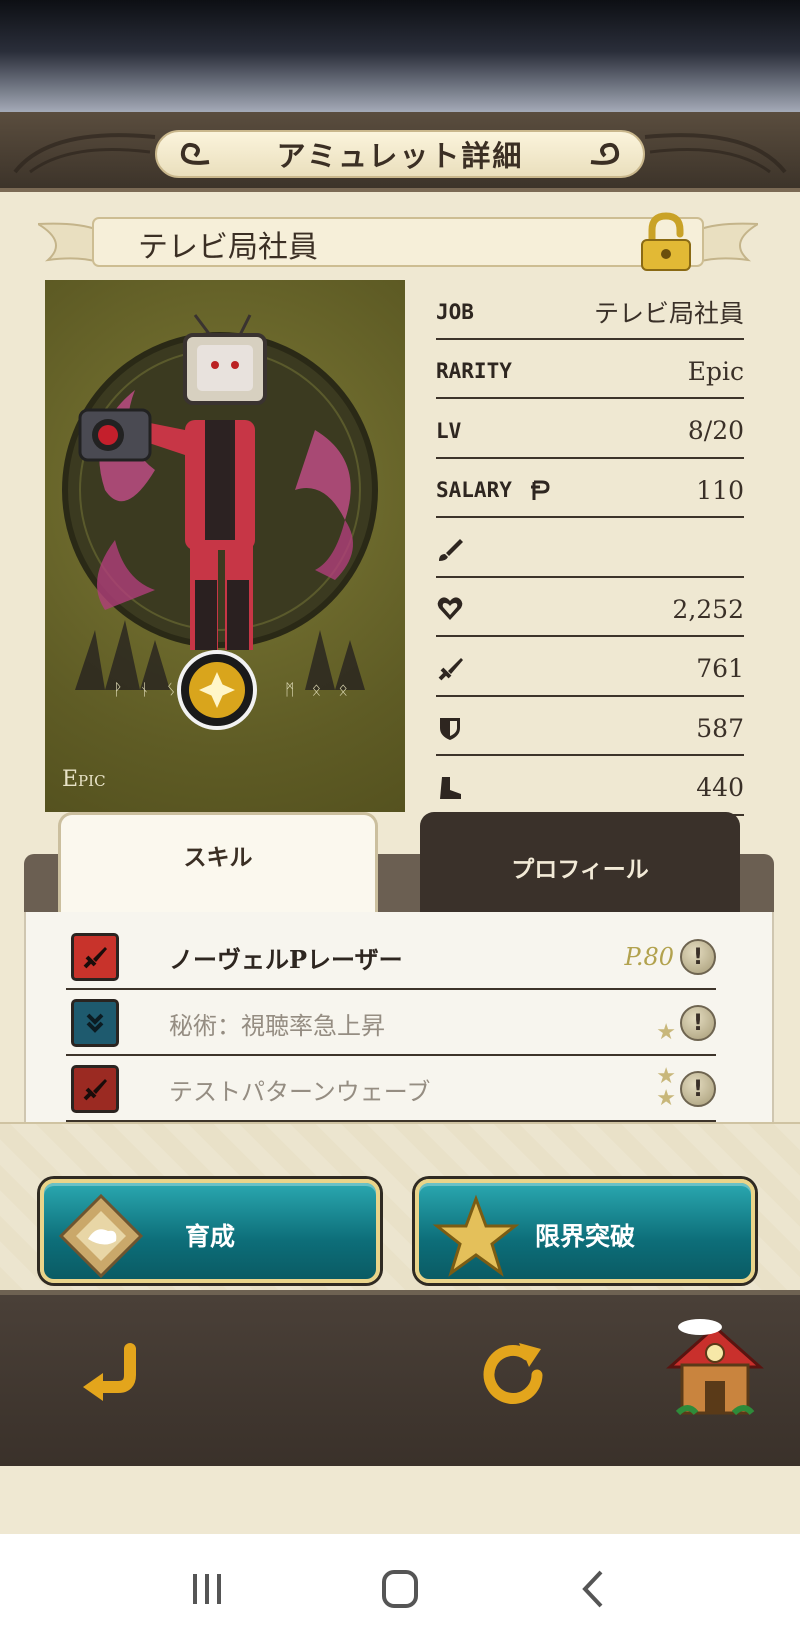 Image resolution: width=800 pixels, height=1644 pixels. What do you see at coordinates (449, 430) in the screenshot?
I see `stat-label: LV` at bounding box center [449, 430].